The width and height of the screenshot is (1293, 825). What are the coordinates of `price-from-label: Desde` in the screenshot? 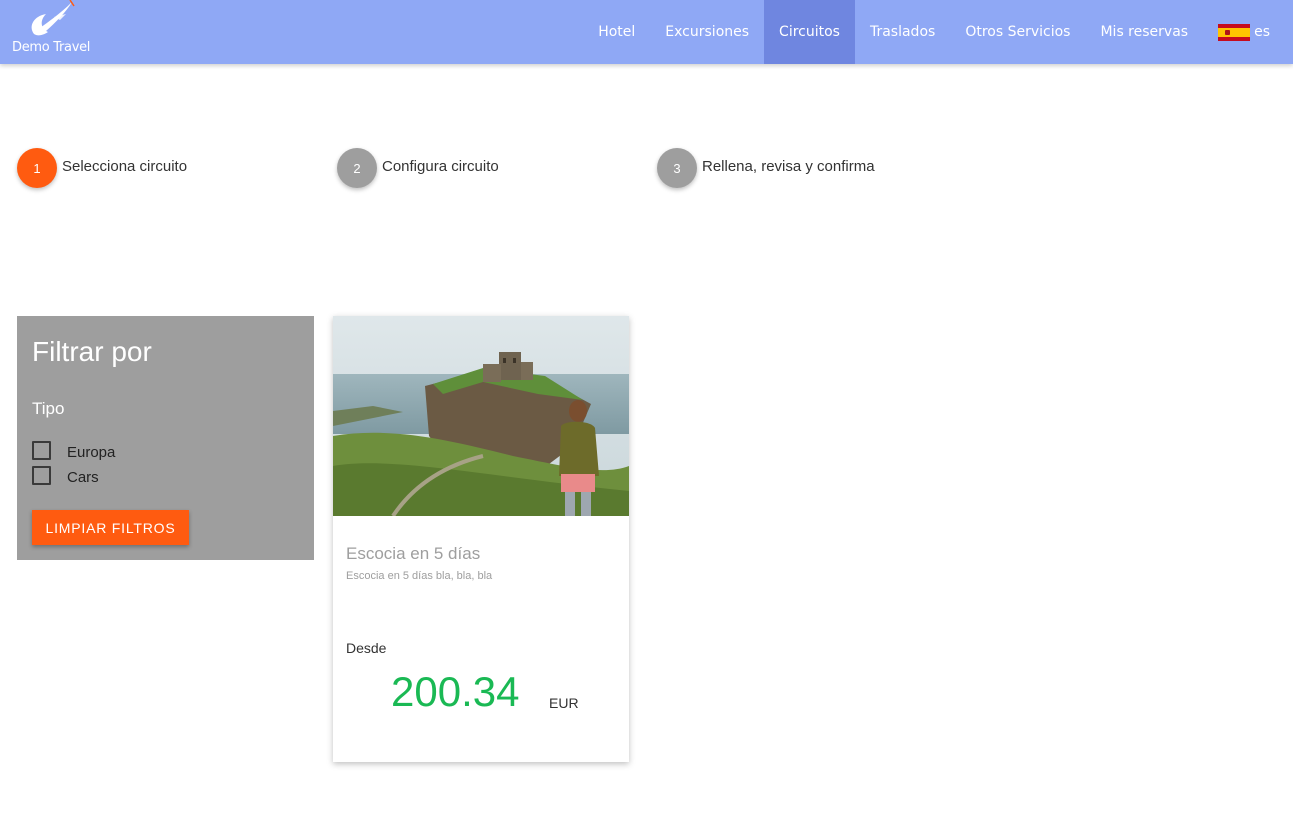 It's located at (366, 648).